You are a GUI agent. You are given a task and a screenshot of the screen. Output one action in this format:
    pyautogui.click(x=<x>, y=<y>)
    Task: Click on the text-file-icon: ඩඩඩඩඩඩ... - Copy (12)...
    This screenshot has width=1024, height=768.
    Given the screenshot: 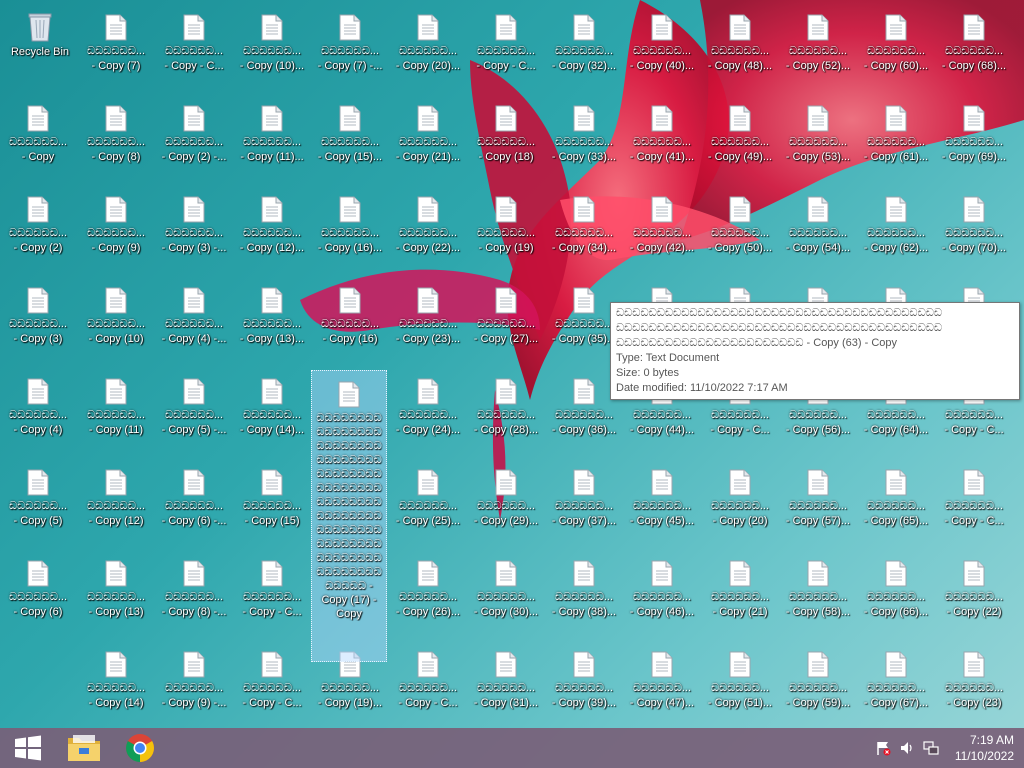 What is the action you would take?
    pyautogui.click(x=272, y=229)
    